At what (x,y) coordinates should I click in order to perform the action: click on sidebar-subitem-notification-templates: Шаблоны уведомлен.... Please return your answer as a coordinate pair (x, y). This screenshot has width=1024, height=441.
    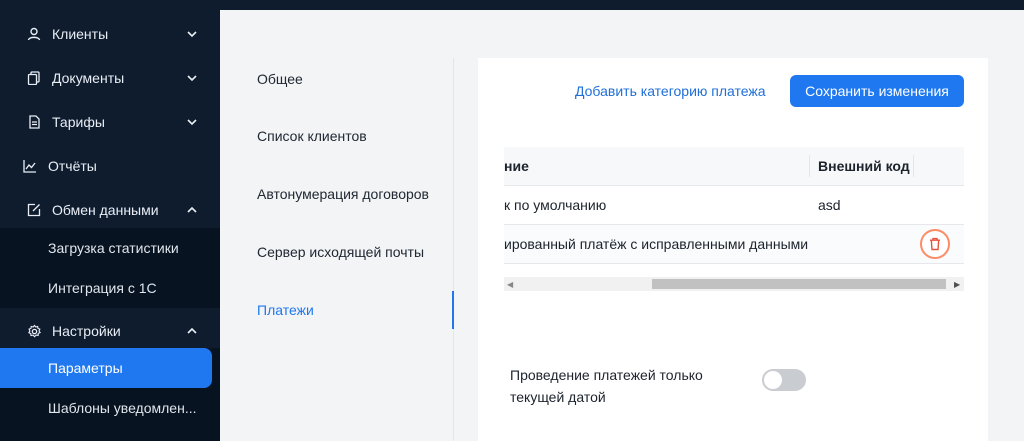
    Looking at the image, I should click on (110, 408).